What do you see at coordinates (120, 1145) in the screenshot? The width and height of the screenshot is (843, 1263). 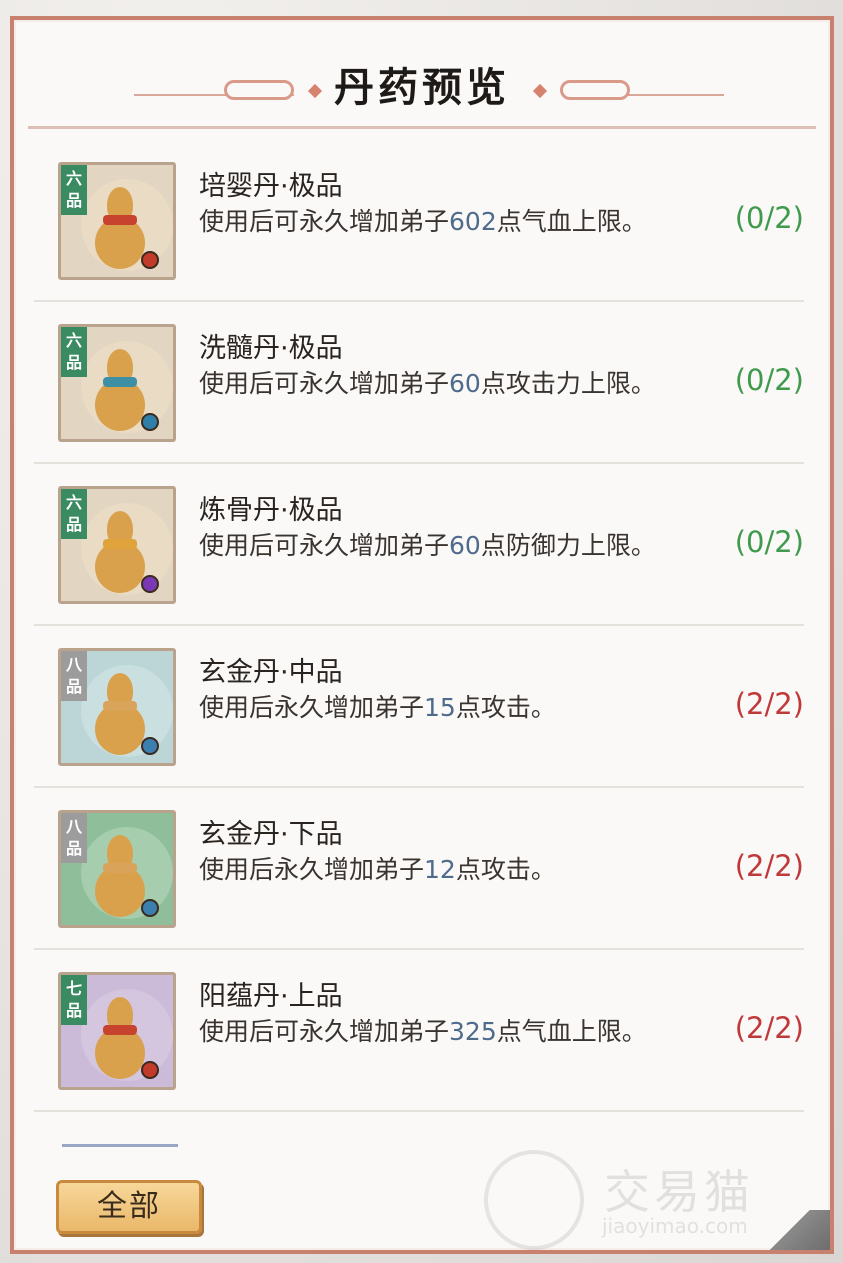 I see `partial-next-item` at bounding box center [120, 1145].